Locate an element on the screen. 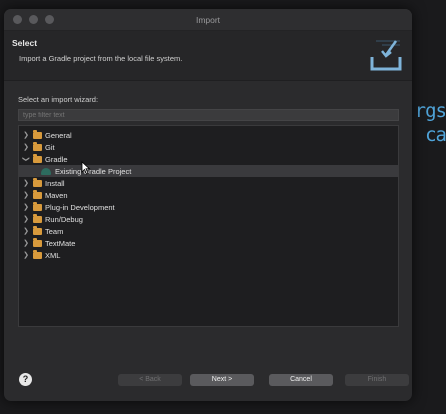 This screenshot has height=414, width=446. page-title: Select is located at coordinates (25, 43).